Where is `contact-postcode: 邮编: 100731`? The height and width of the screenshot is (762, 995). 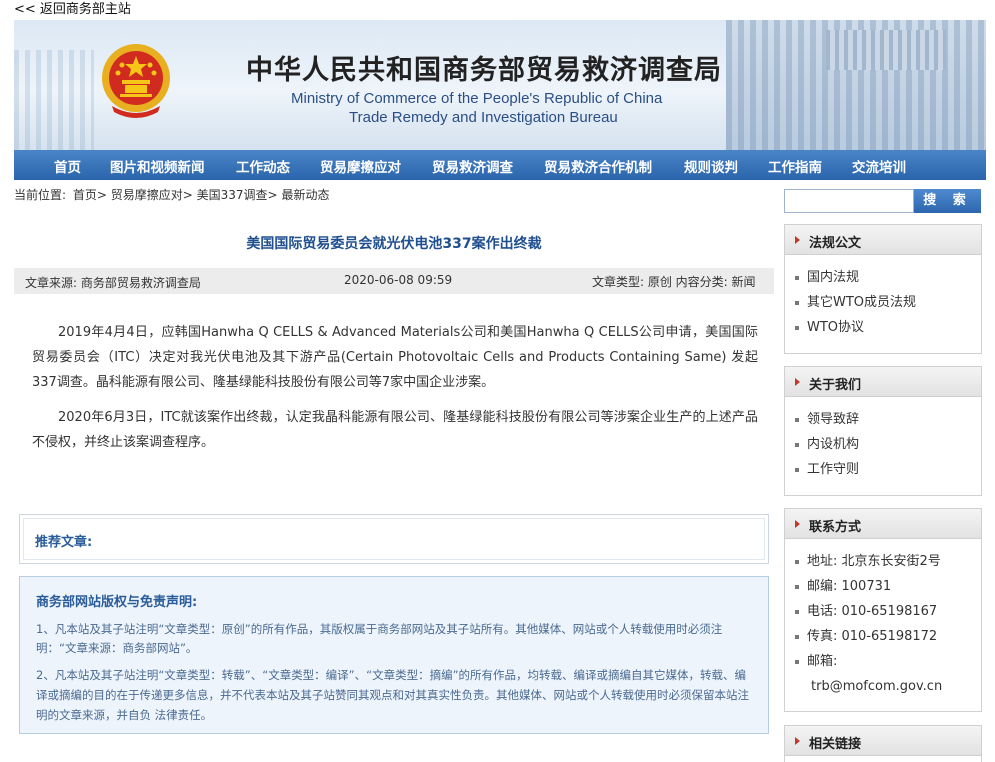
contact-postcode: 邮编: 100731 is located at coordinates (888, 586).